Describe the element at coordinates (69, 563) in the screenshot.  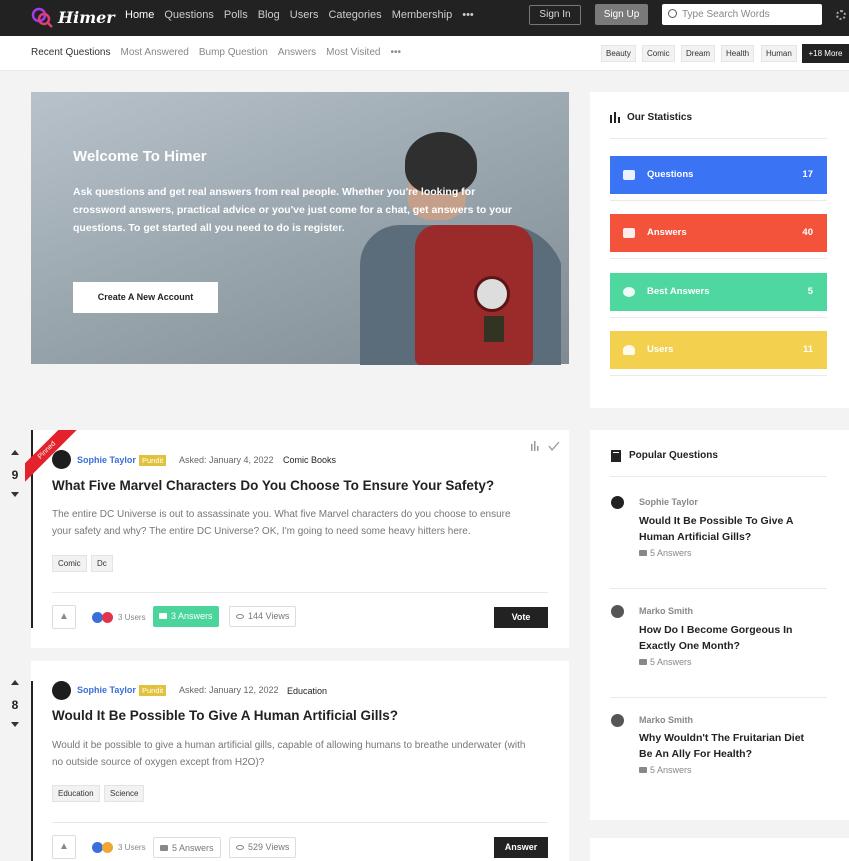
I see `question-tag: Comic` at that location.